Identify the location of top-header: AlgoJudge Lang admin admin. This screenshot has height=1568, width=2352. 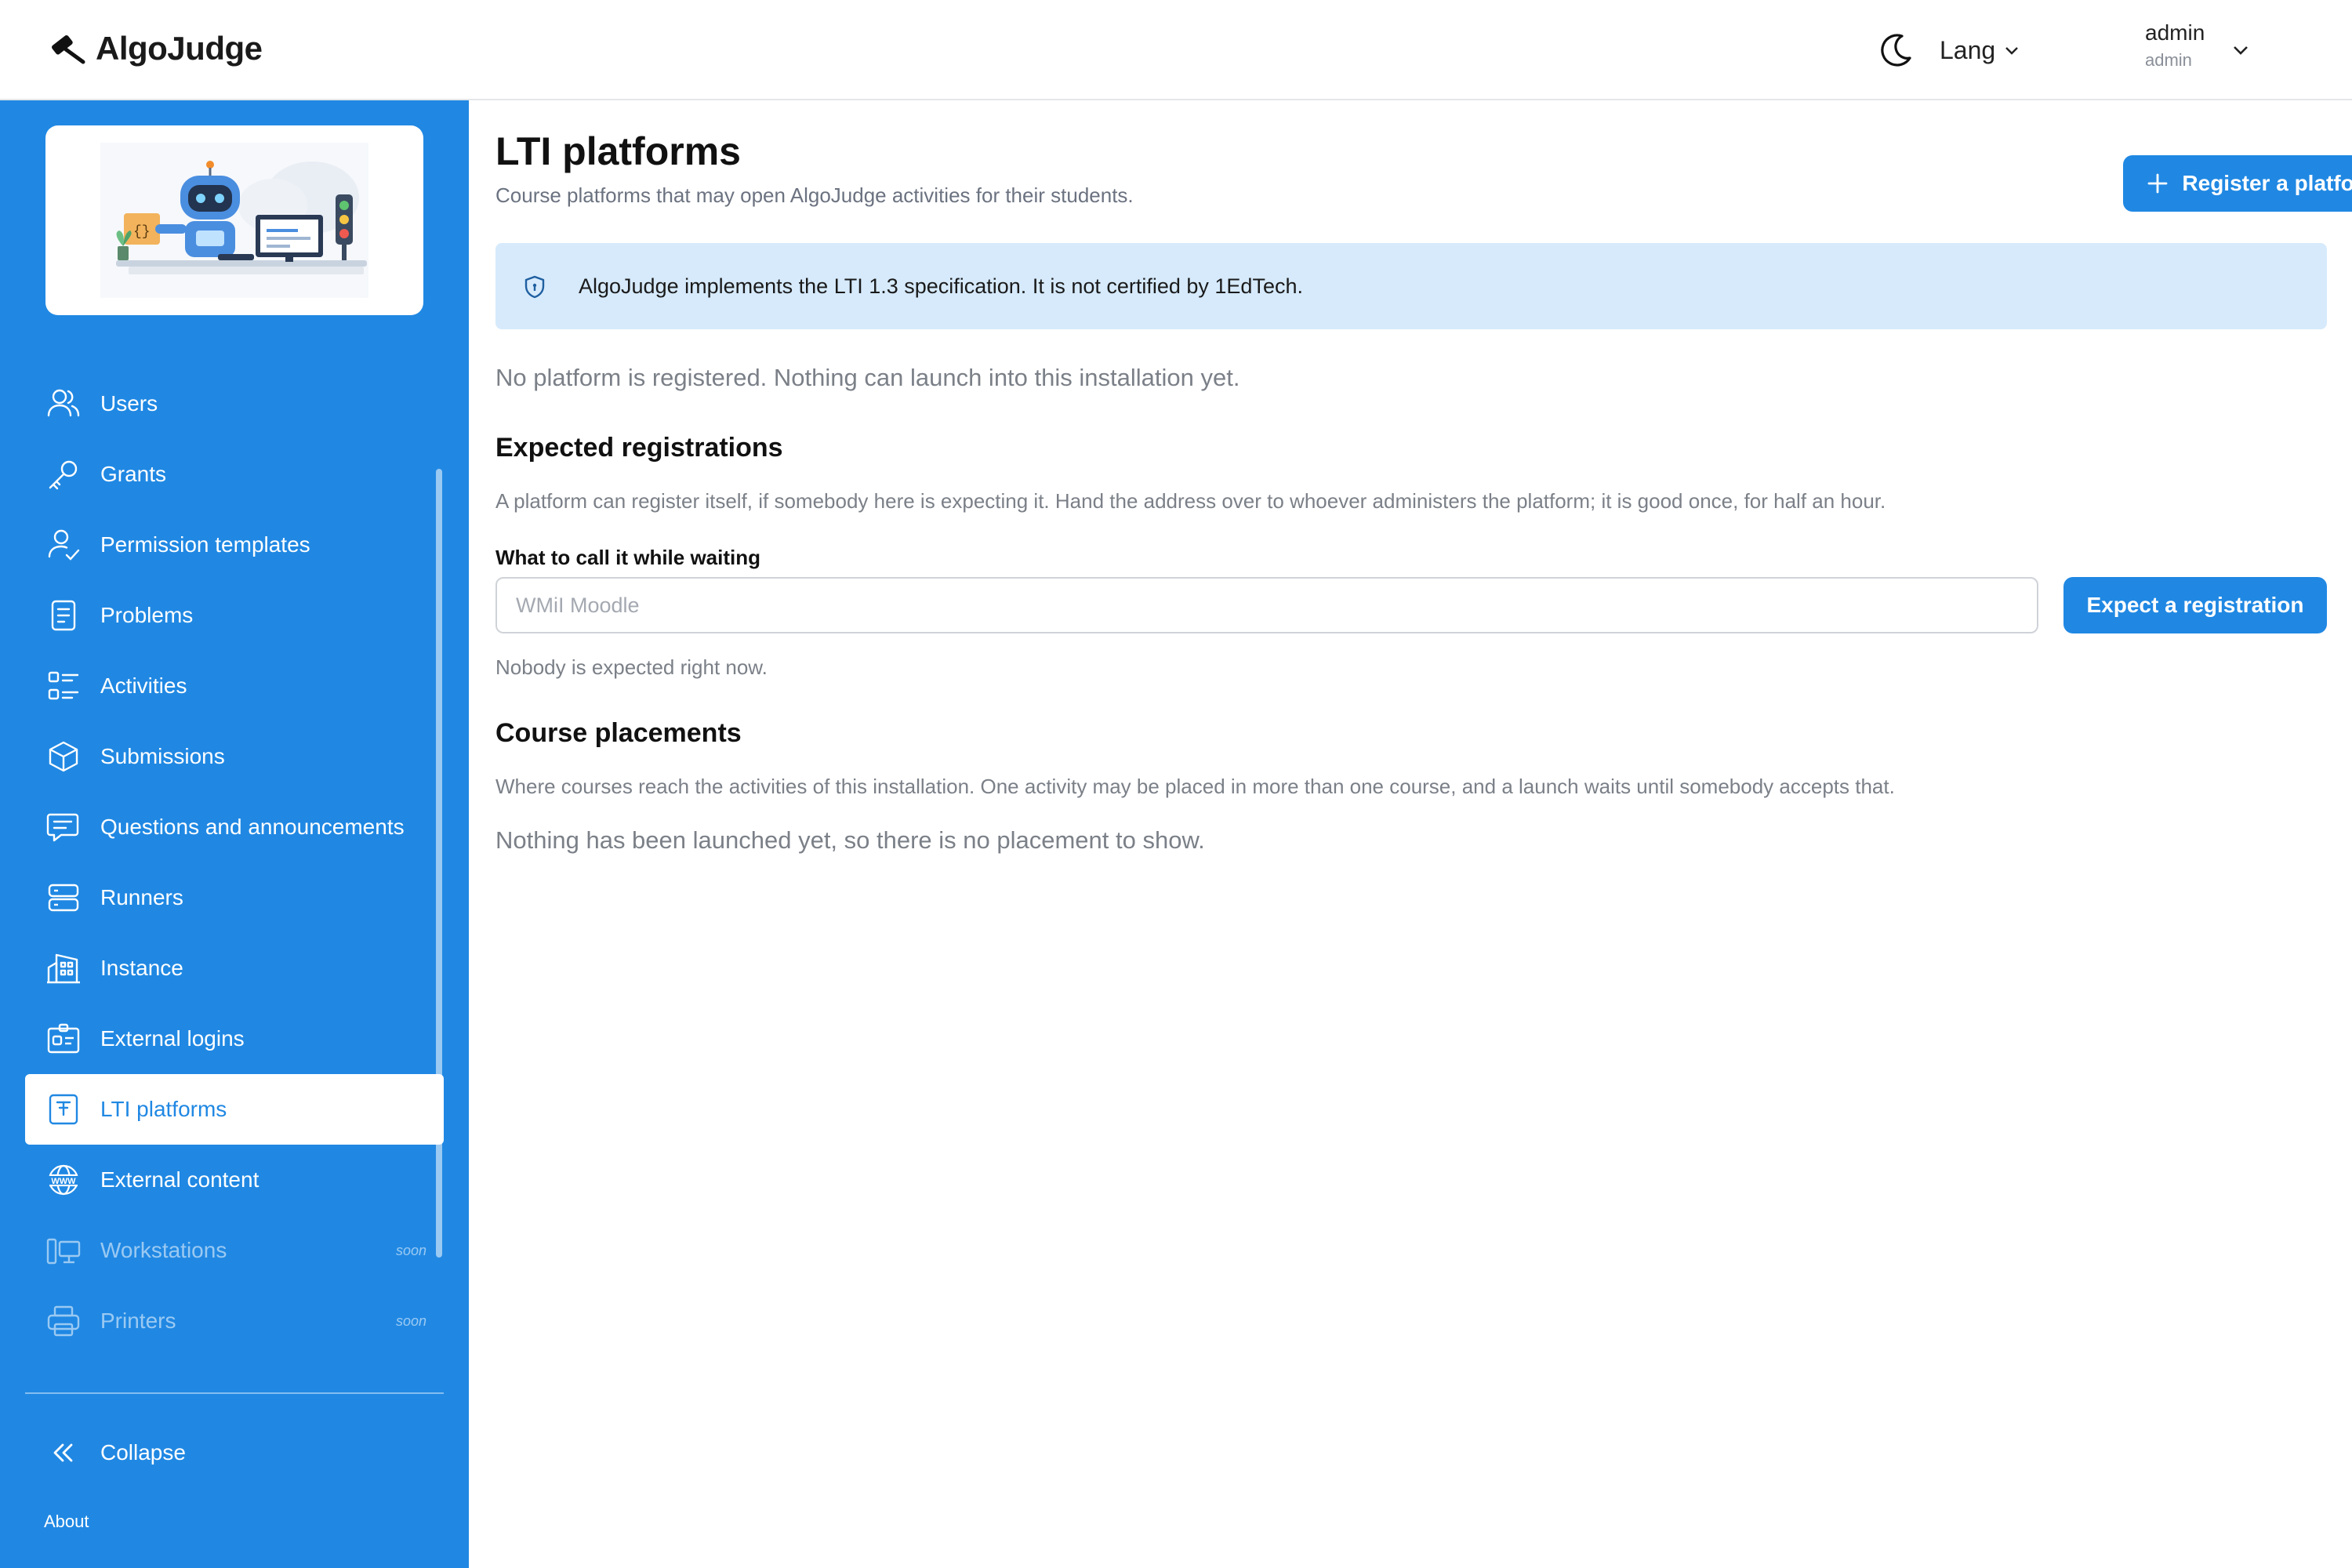
(1176, 50).